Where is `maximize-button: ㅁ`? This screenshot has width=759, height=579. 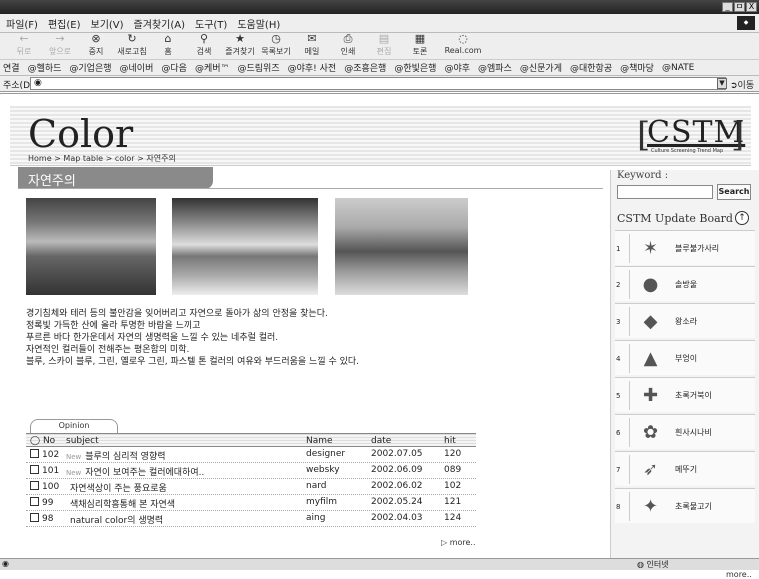
maximize-button: ㅁ is located at coordinates (739, 7).